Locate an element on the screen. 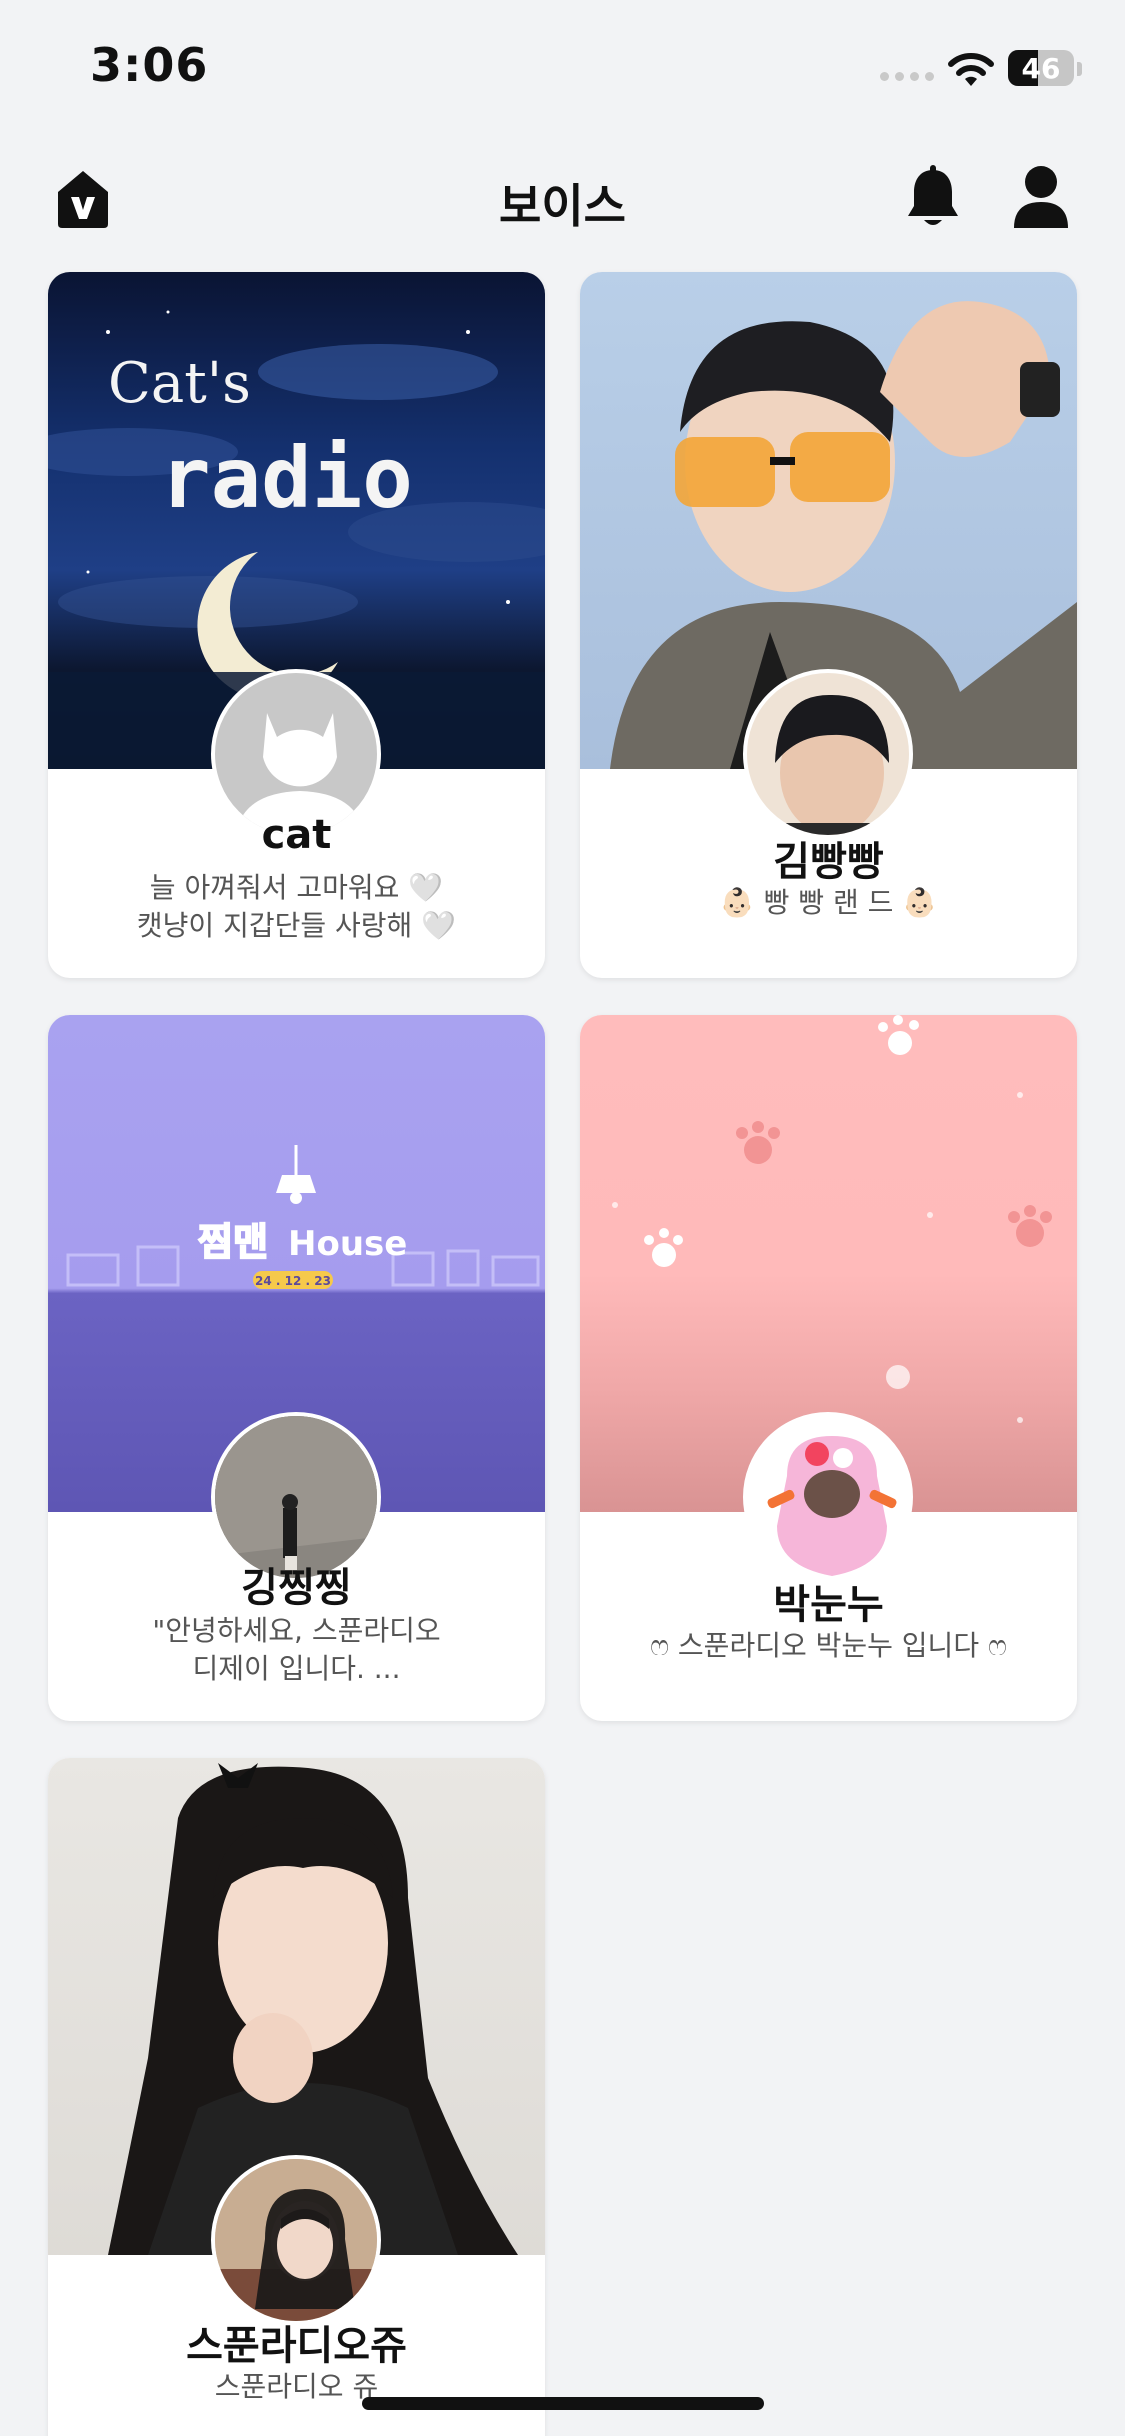 The width and height of the screenshot is (1125, 2436). voice-card-name: 스푼라디오쥬 is located at coordinates (296, 2346).